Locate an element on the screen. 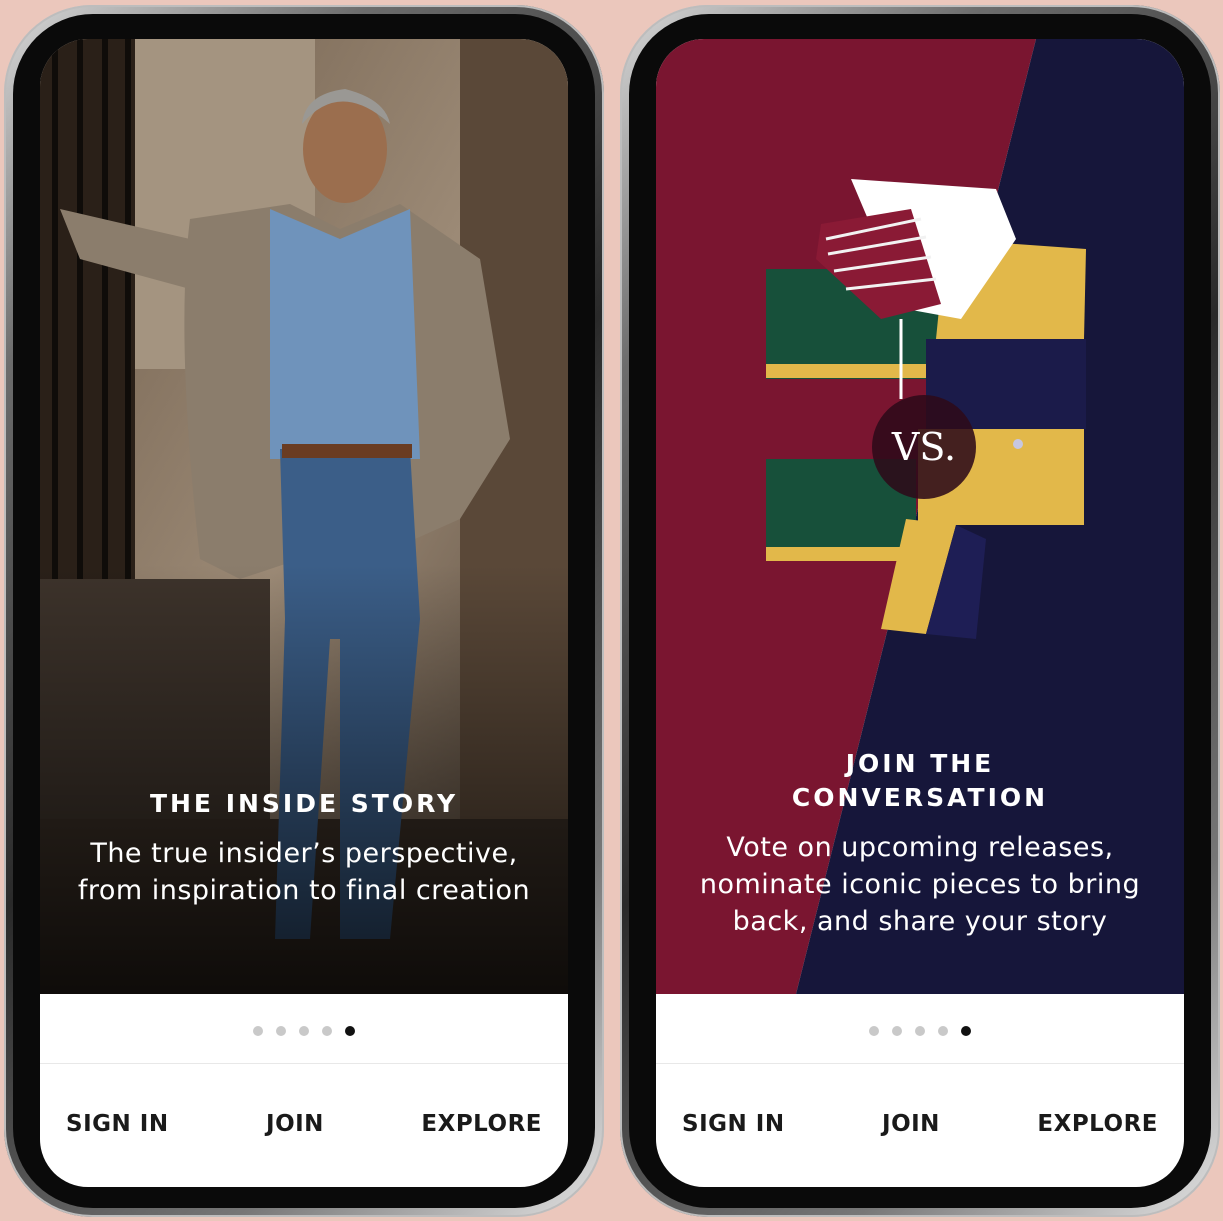 The image size is (1223, 1221). versus-badge: VS. is located at coordinates (924, 447).